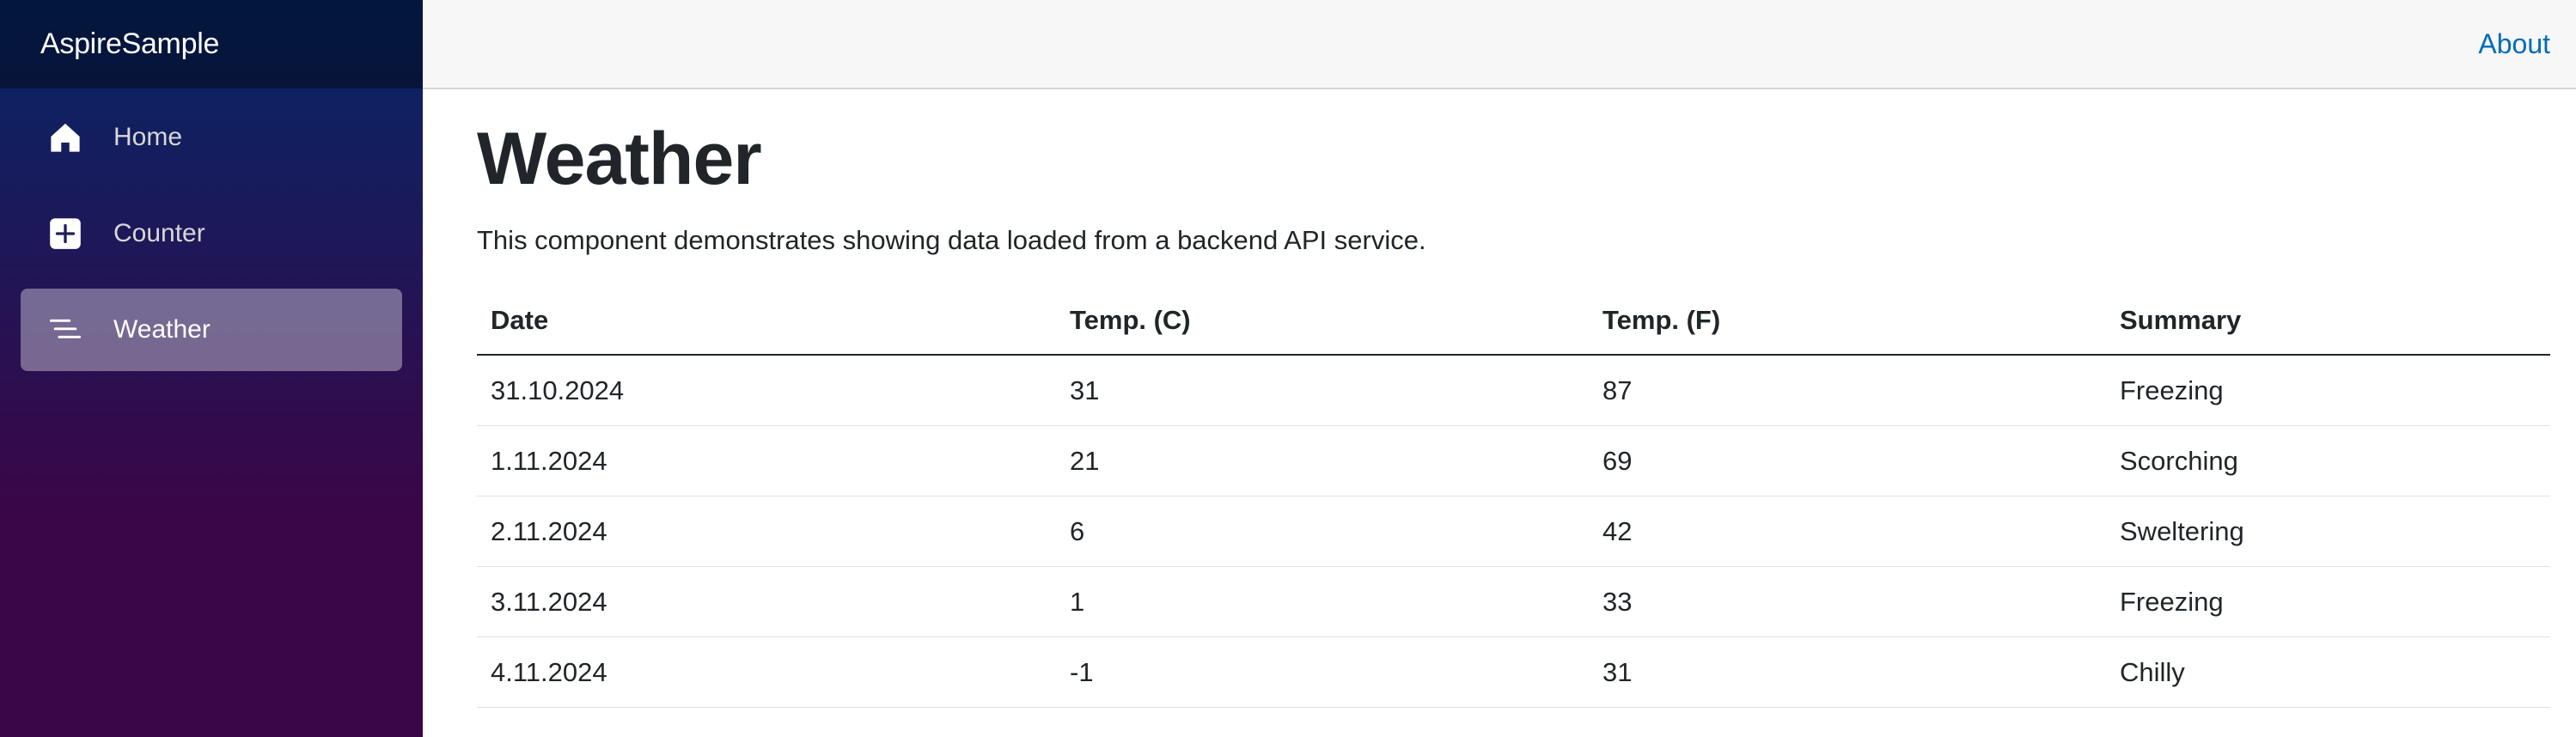 This screenshot has height=737, width=2576. I want to click on column-header-summary: Summary, so click(2328, 321).